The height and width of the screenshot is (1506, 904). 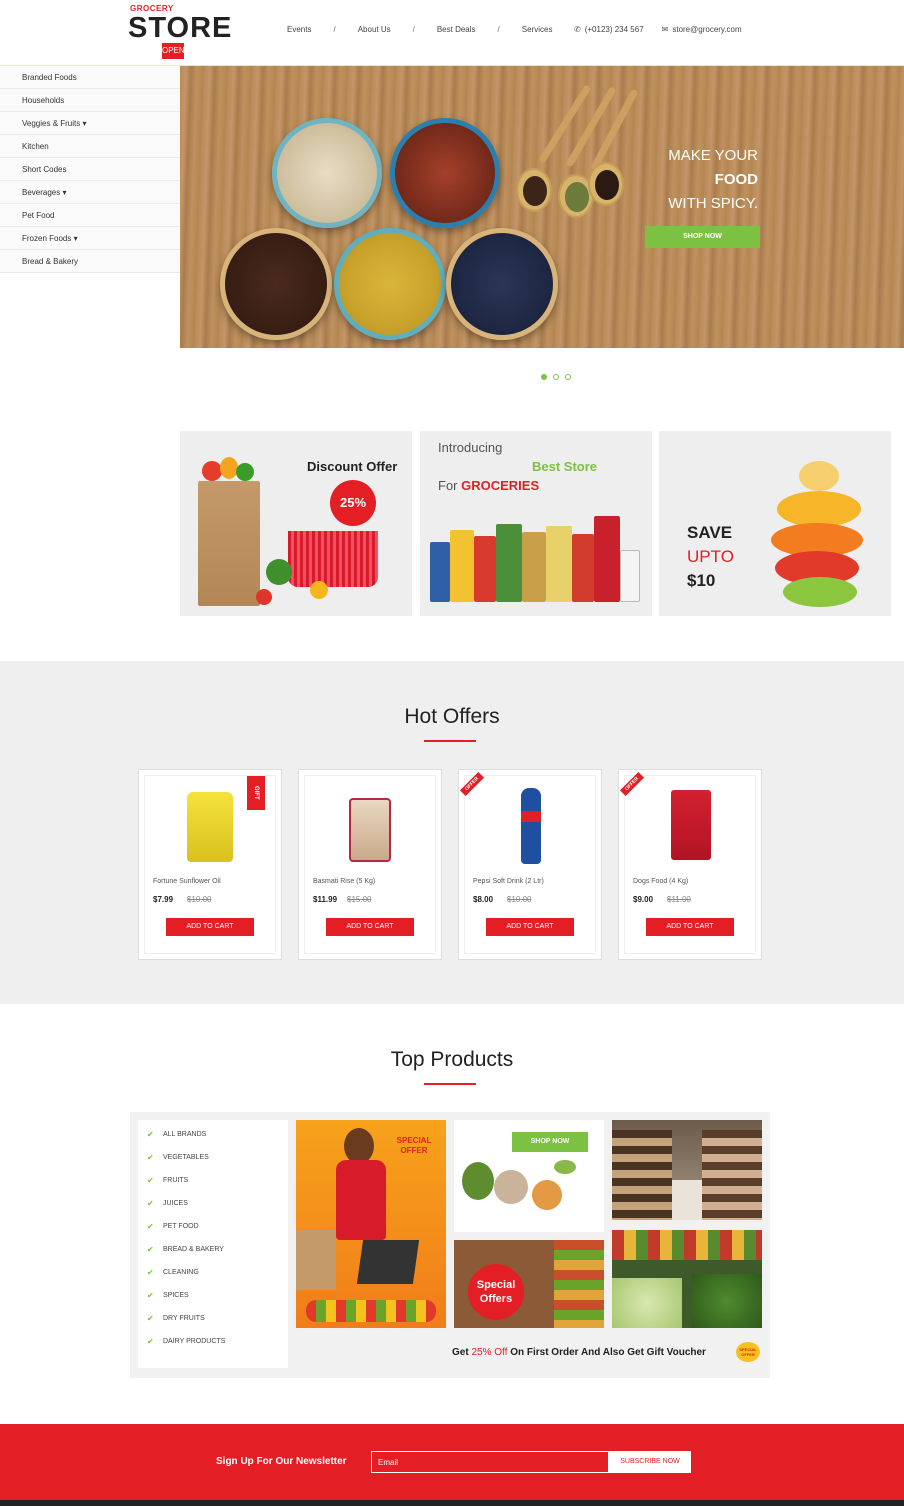 What do you see at coordinates (658, 29) in the screenshot?
I see `contact-info: ✆ (+0123) 234 567 ✉ store@grocery.com` at bounding box center [658, 29].